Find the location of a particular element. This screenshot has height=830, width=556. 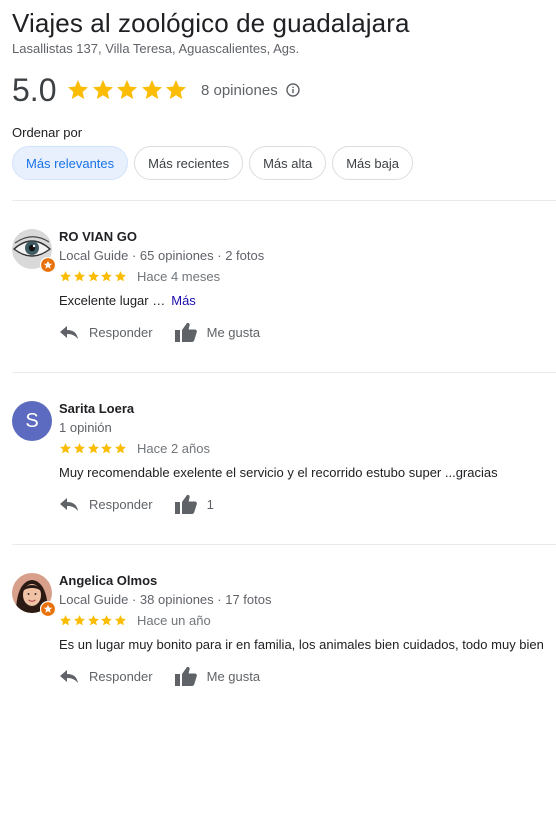

review-rating: Hace 2 años is located at coordinates (134, 448).